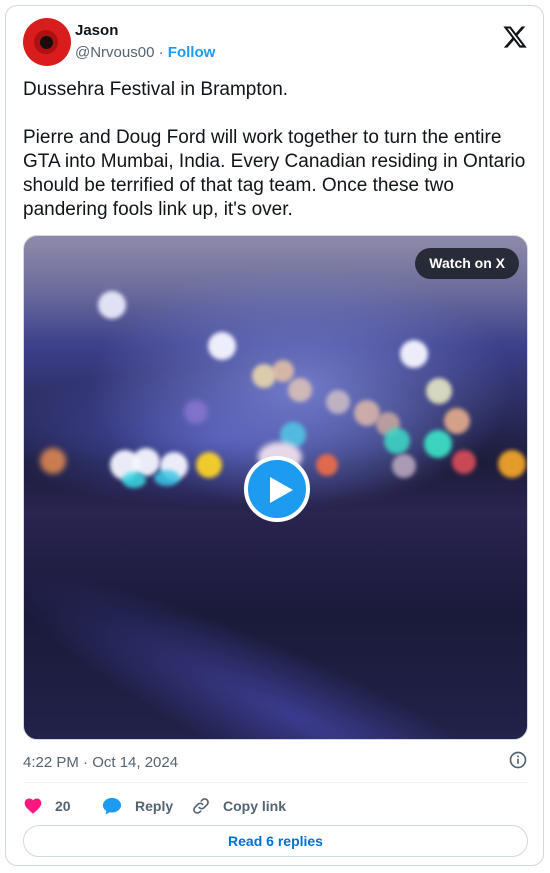 Image resolution: width=550 pixels, height=873 pixels. I want to click on reply-button: Reply, so click(137, 806).